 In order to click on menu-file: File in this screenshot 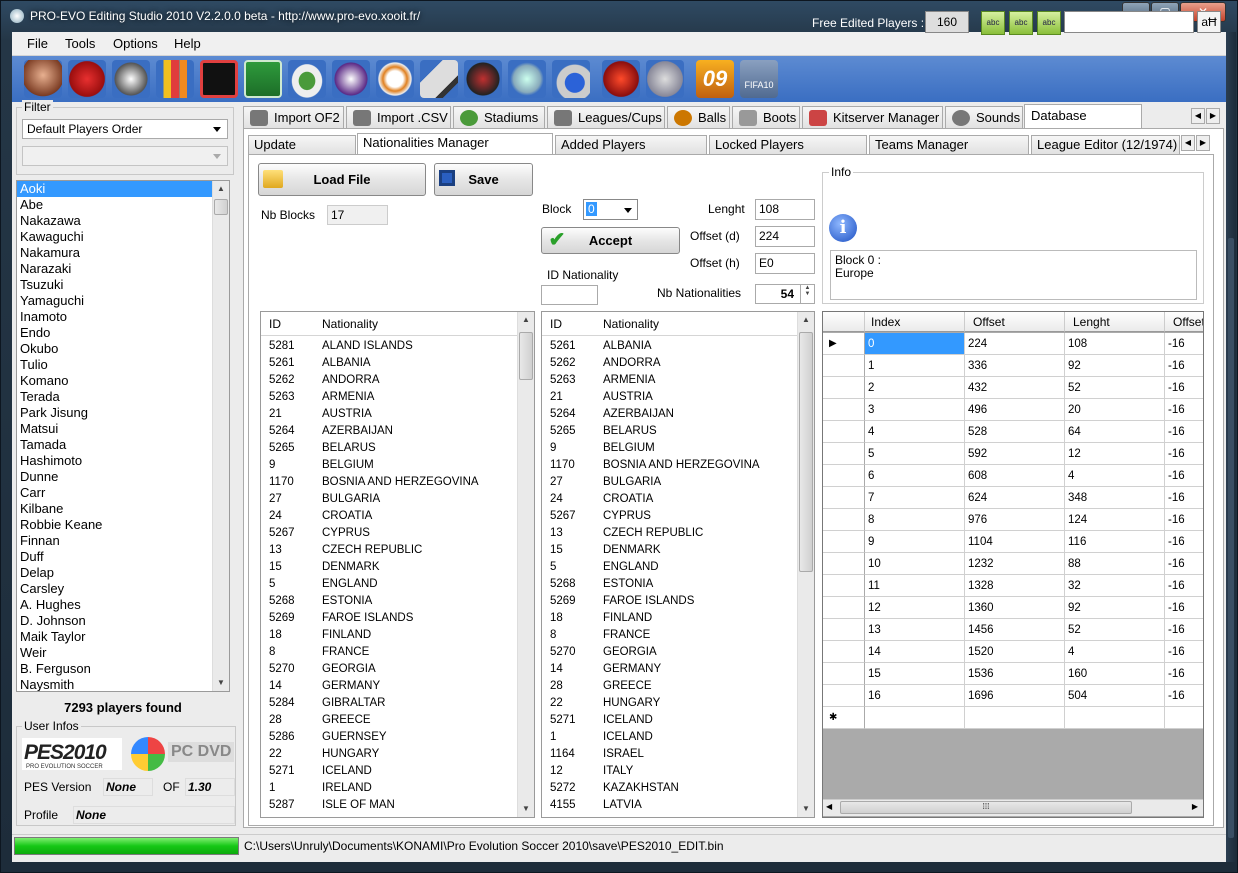, I will do `click(37, 43)`.